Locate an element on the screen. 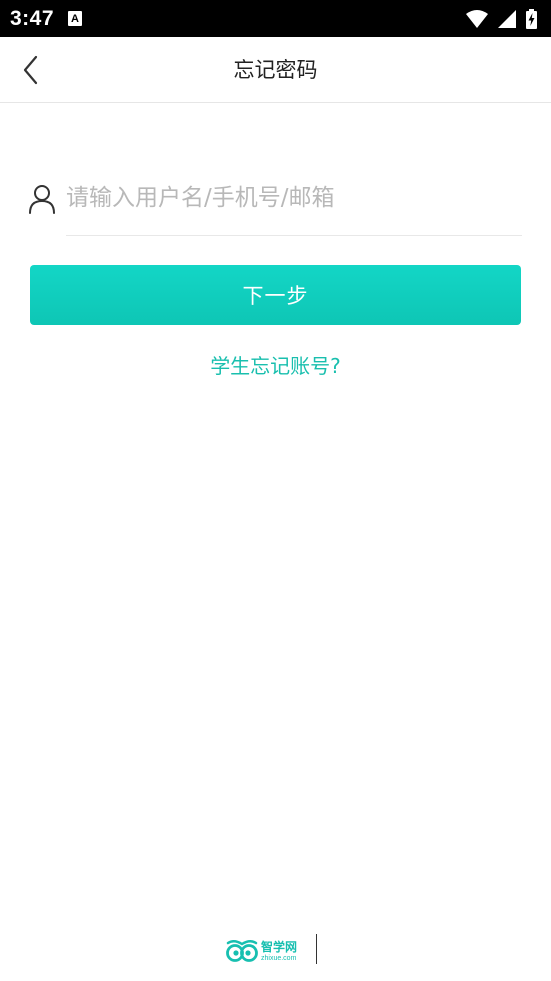  signal-icon is located at coordinates (507, 18).